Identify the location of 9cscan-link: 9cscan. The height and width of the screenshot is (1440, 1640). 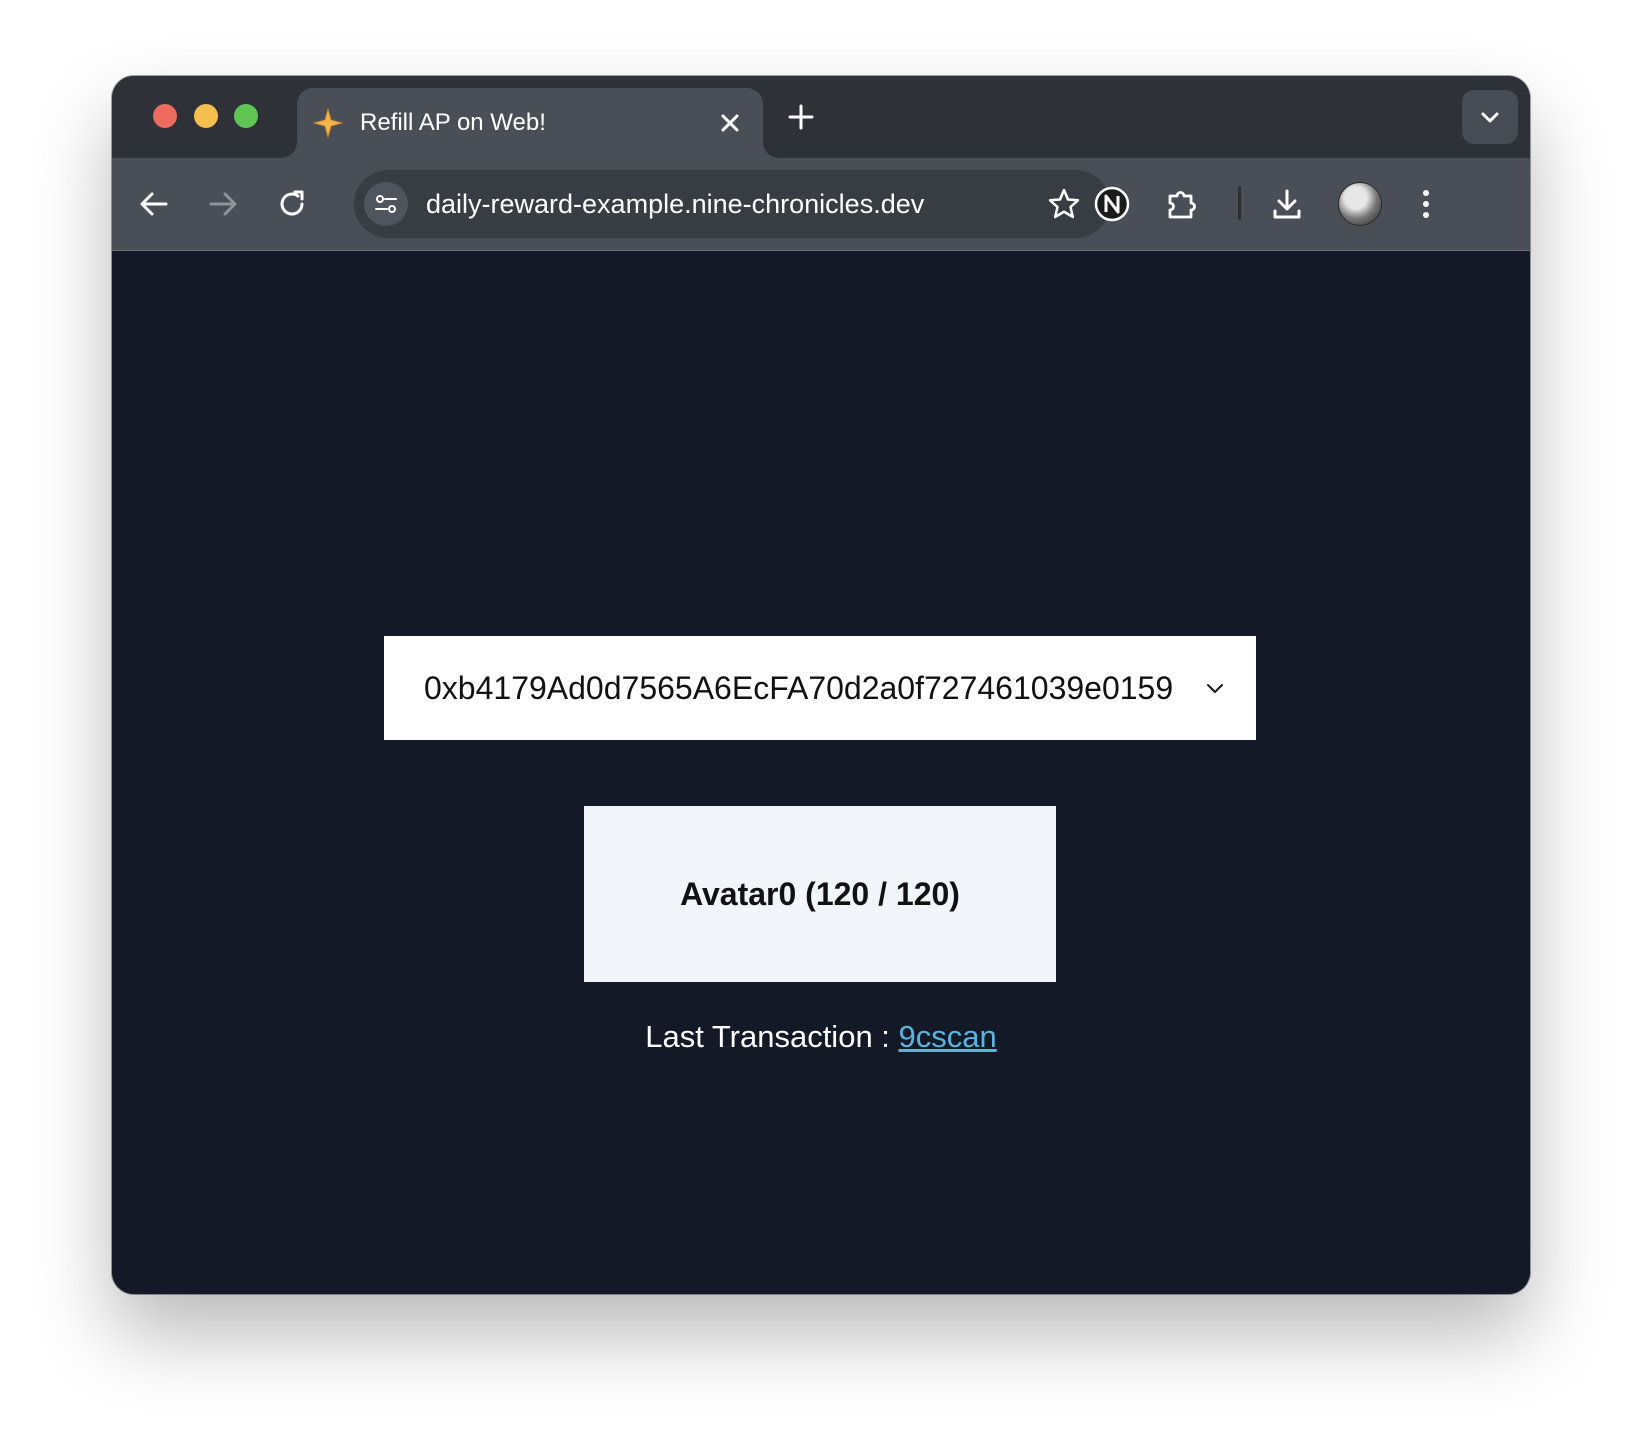
(948, 1036).